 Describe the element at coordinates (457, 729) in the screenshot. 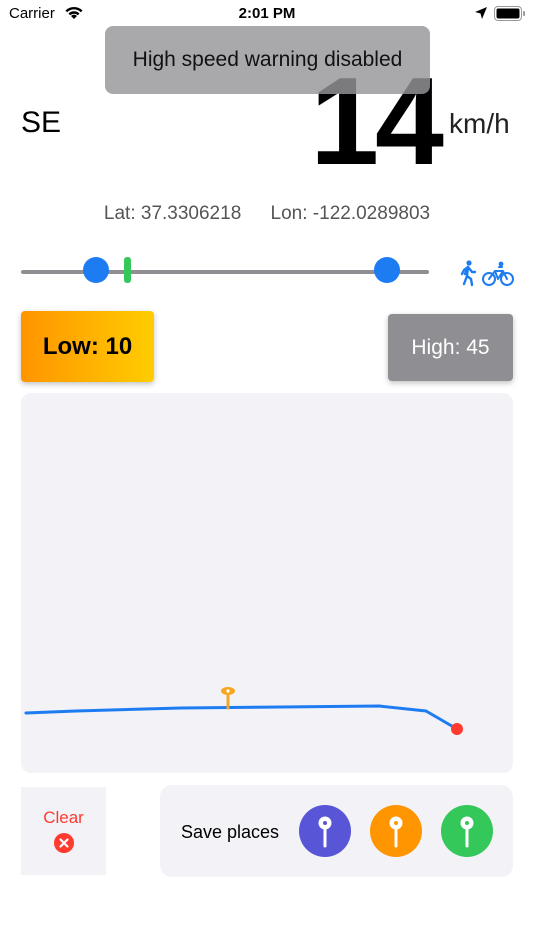

I see `current-location-dot` at that location.